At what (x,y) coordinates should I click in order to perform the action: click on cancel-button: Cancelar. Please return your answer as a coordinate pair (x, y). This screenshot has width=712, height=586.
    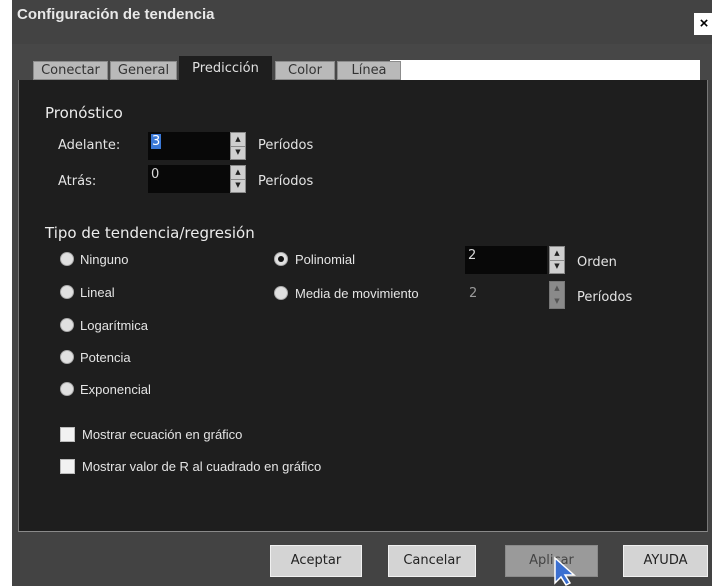
    Looking at the image, I should click on (432, 561).